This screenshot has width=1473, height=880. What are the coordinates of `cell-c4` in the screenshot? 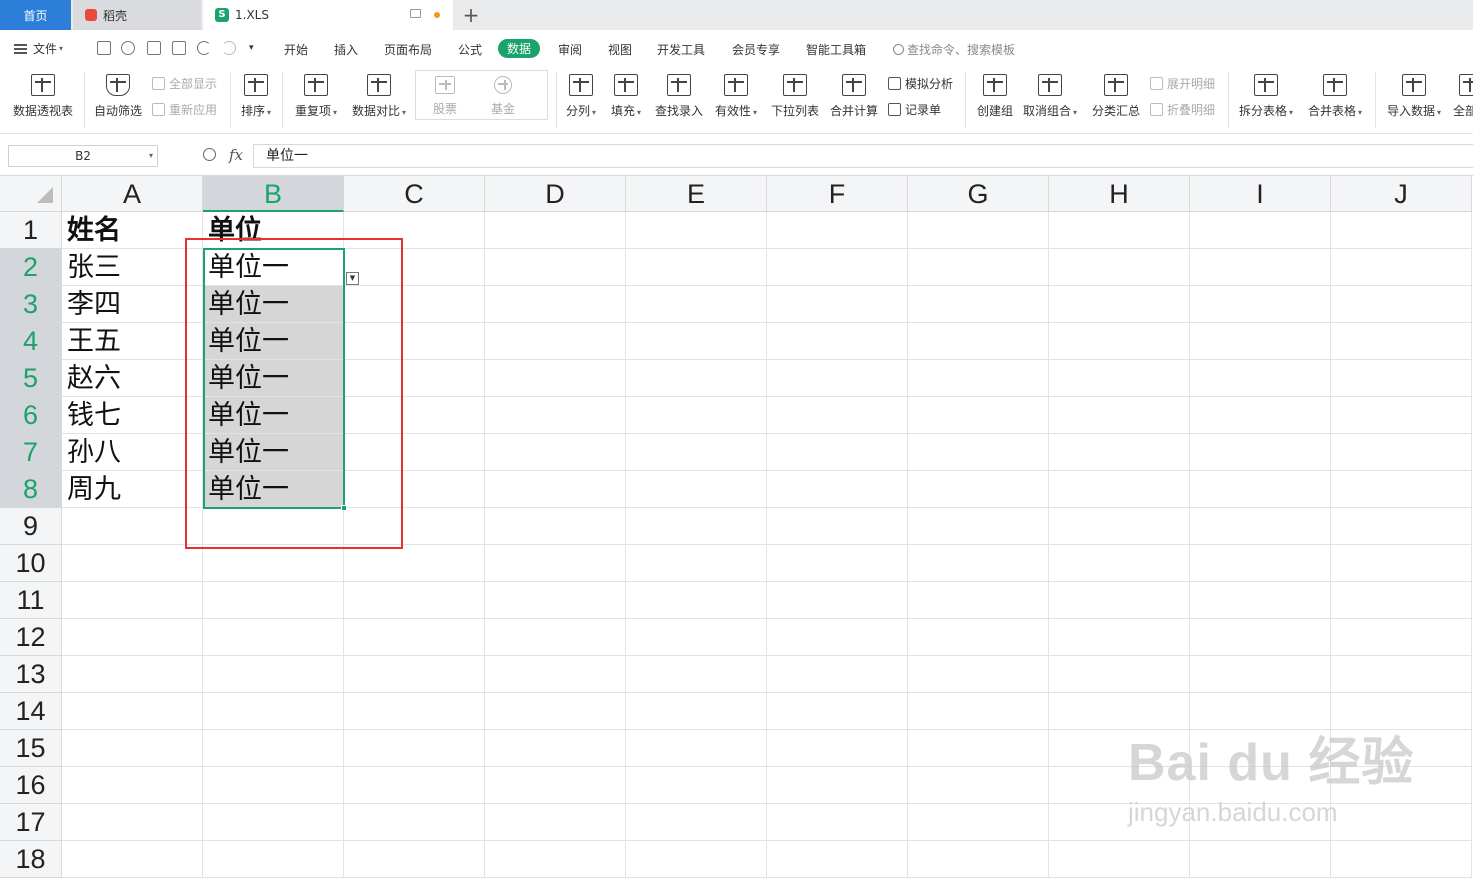 It's located at (414, 341).